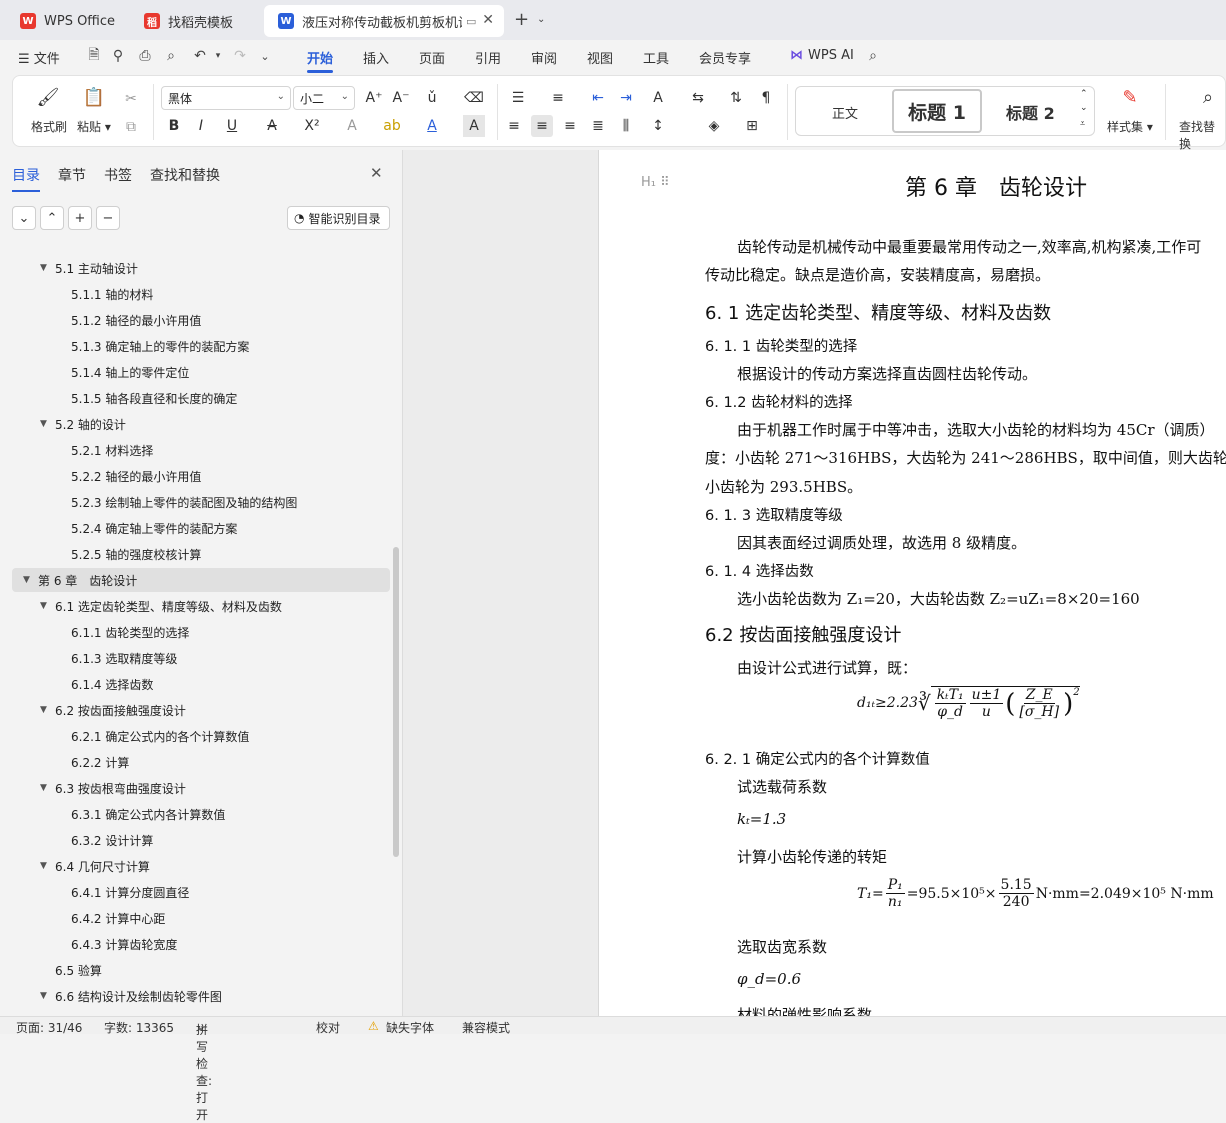 Image resolution: width=1226 pixels, height=1123 pixels. I want to click on menu-home: 开始, so click(320, 60).